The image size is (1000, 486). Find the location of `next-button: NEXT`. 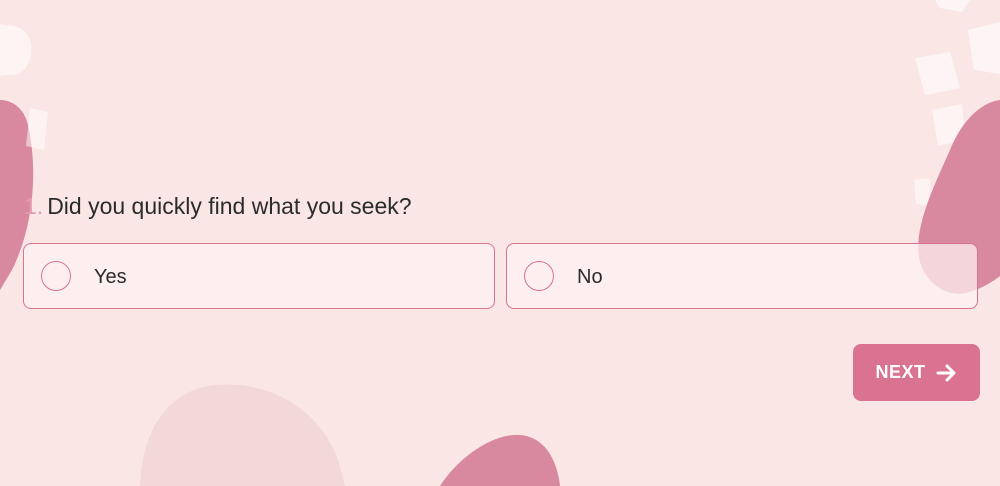

next-button: NEXT is located at coordinates (916, 372).